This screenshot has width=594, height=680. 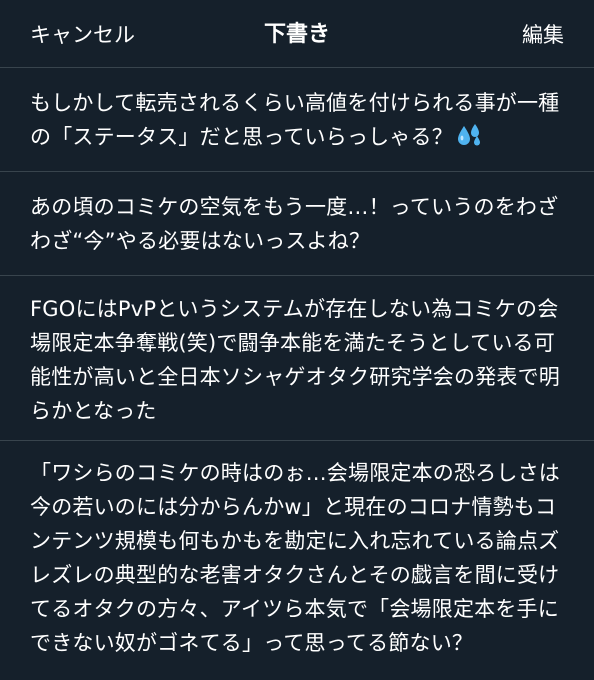 What do you see at coordinates (543, 35) in the screenshot?
I see `edit-button: 編集` at bounding box center [543, 35].